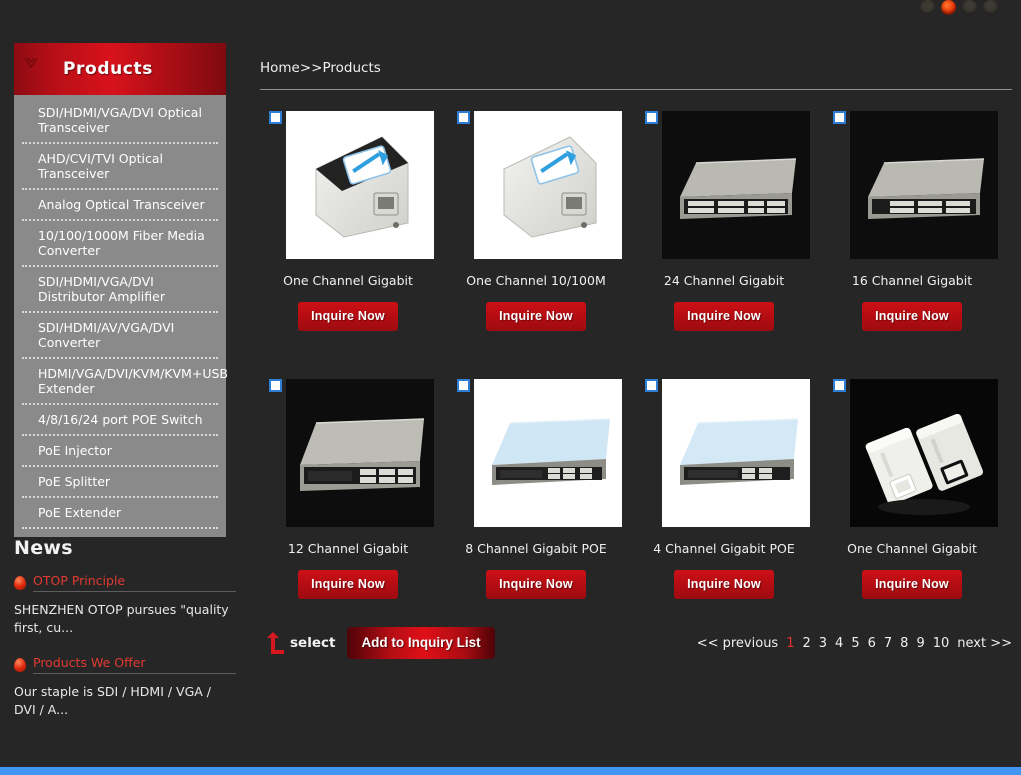 The height and width of the screenshot is (775, 1021). I want to click on page-title: Products, so click(108, 69).